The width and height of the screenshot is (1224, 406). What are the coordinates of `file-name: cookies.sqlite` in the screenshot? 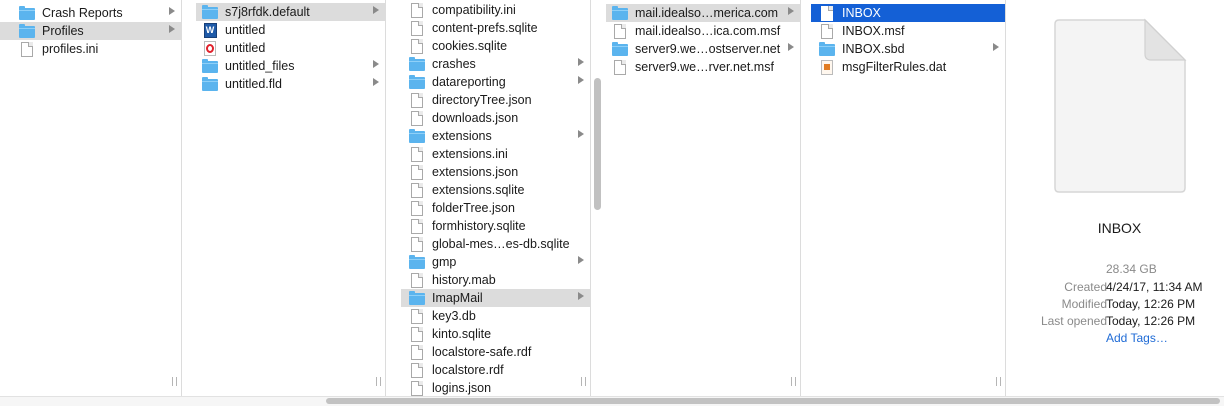 It's located at (470, 46).